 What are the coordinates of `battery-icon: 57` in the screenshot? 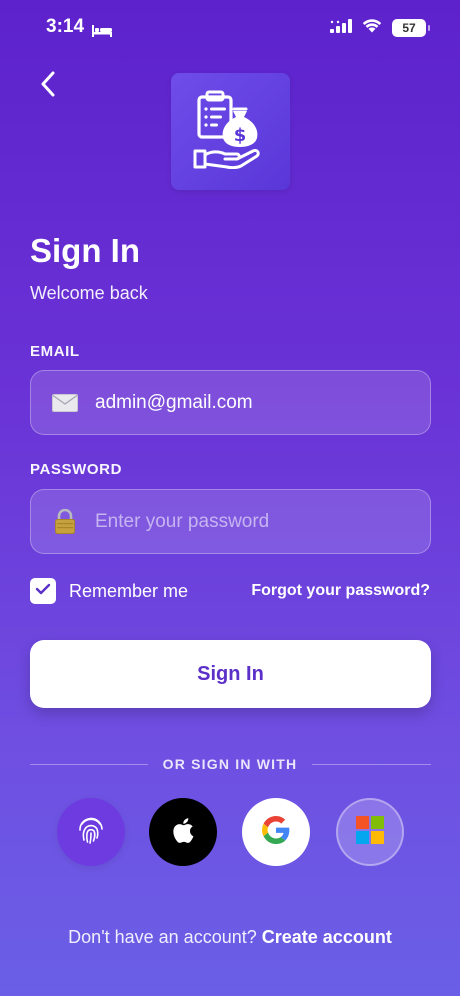 It's located at (411, 28).